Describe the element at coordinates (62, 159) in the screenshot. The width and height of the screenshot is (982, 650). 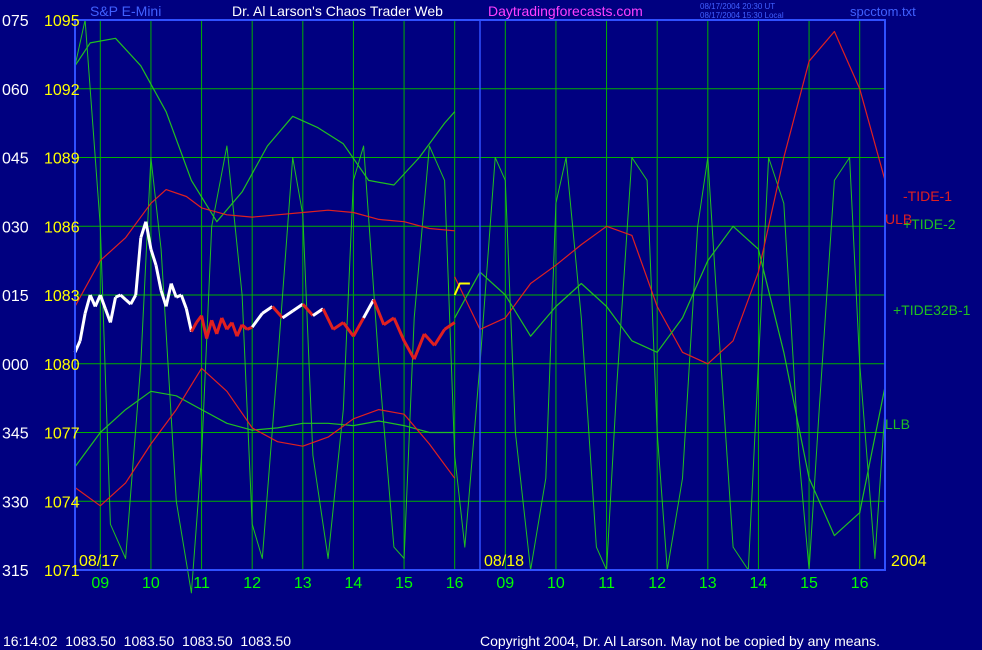
I see `y-price-tick: 1089` at that location.